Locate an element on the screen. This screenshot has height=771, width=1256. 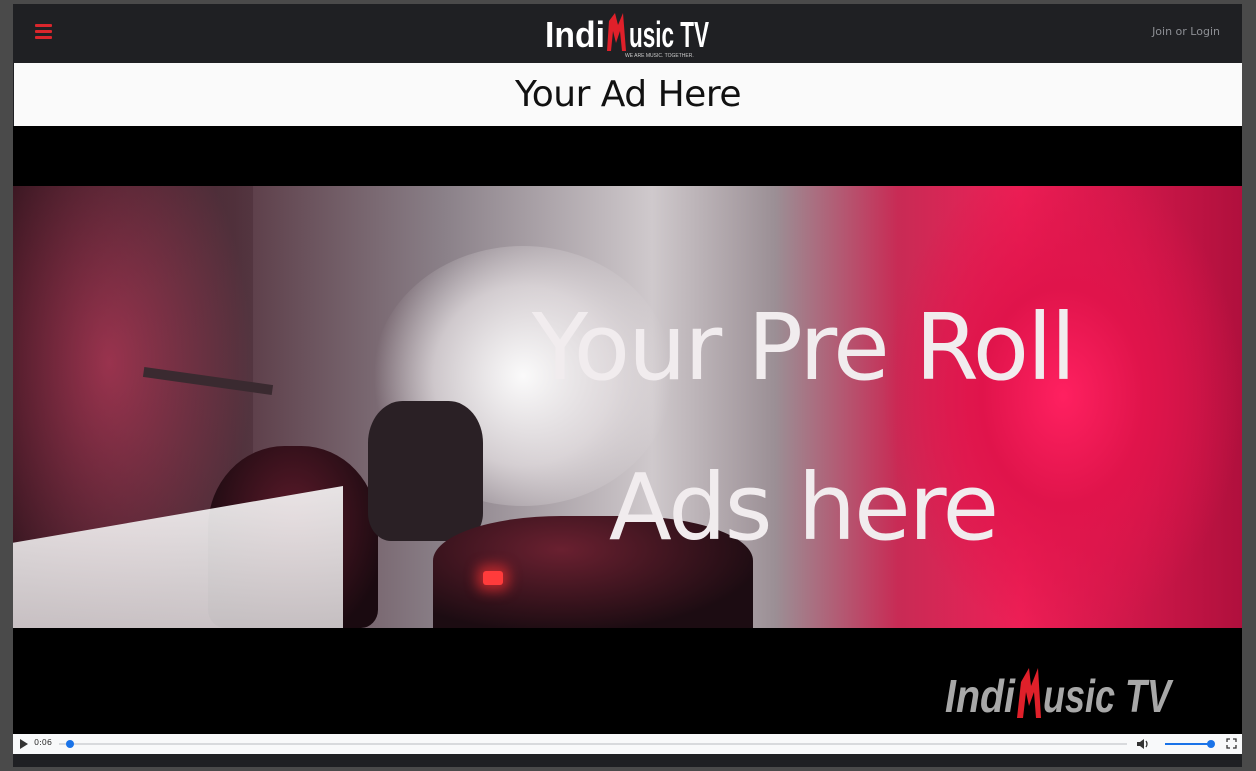
volume-icon is located at coordinates (1143, 744).